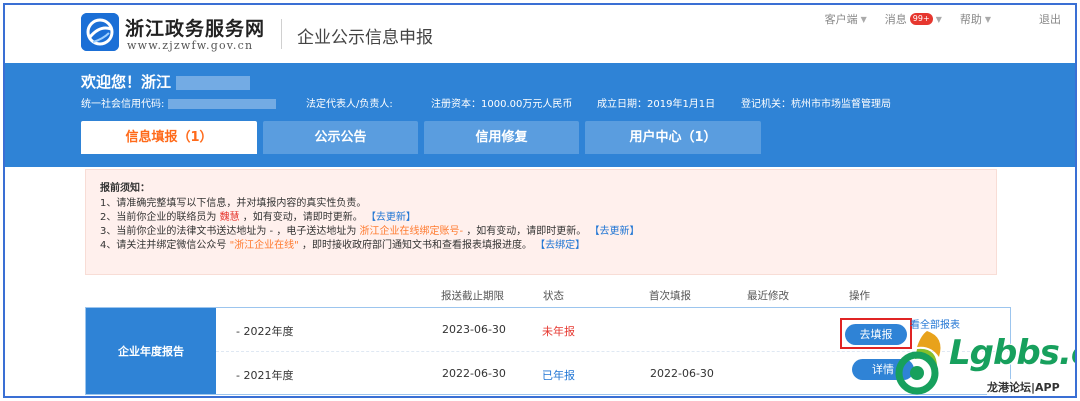 Image resolution: width=1080 pixels, height=401 pixels. I want to click on client-menu: 客户端 ▼, so click(846, 19).